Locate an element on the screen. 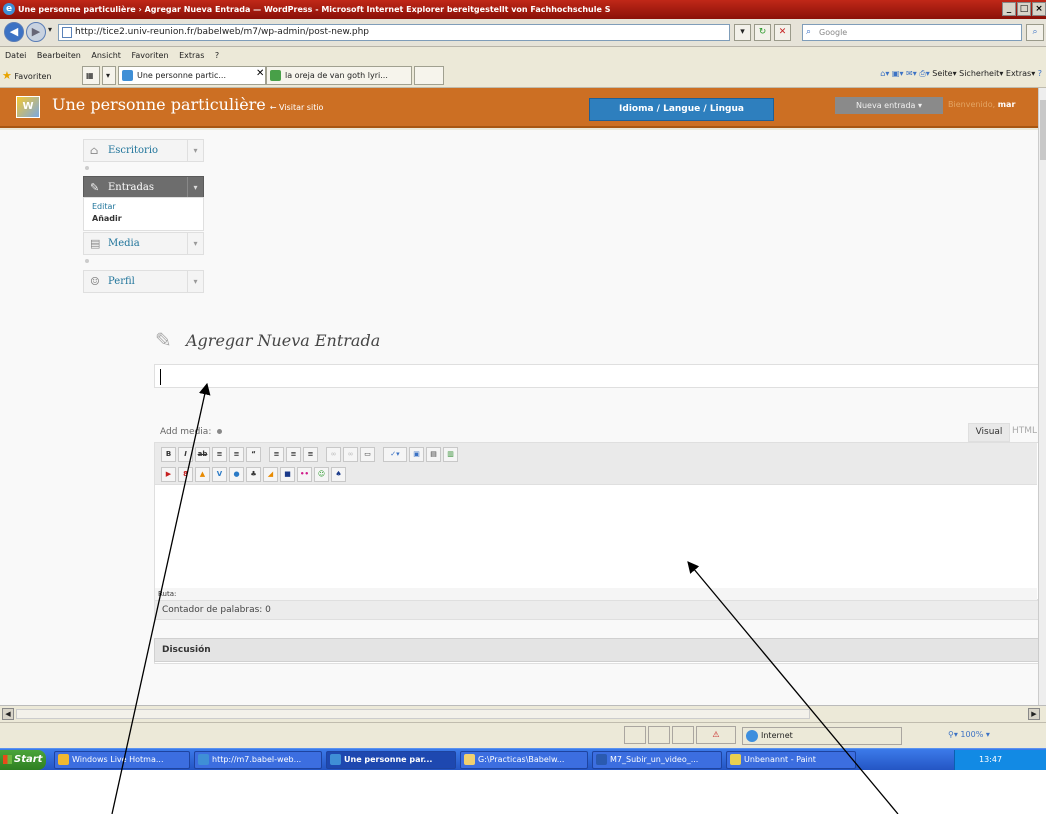 The width and height of the screenshot is (1046, 814). forward-button: ▶ is located at coordinates (36, 32).